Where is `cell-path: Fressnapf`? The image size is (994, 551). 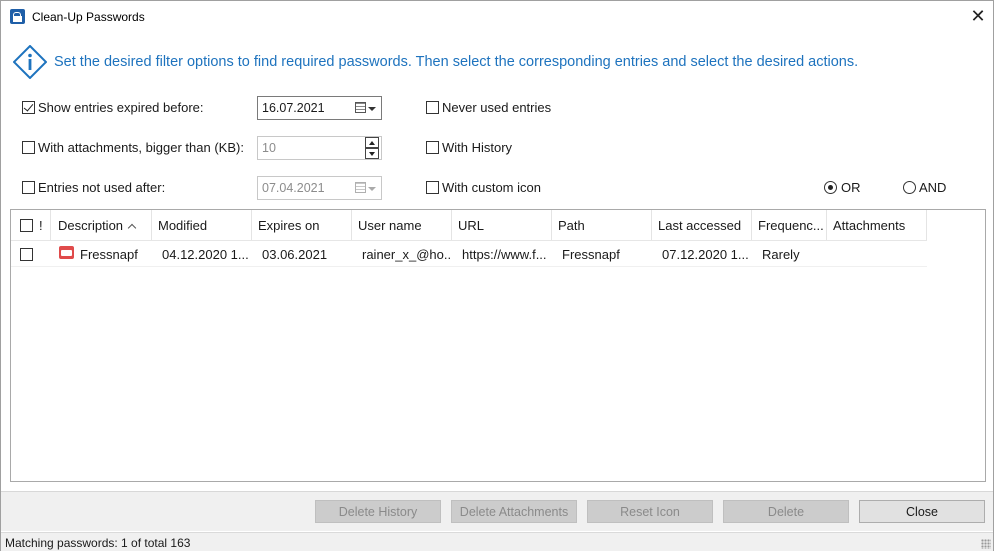 cell-path: Fressnapf is located at coordinates (591, 254).